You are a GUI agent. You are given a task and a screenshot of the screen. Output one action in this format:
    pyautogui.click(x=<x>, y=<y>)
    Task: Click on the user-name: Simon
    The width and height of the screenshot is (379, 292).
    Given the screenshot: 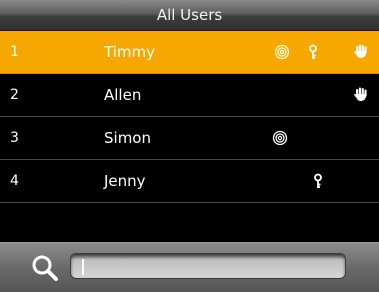 What is the action you would take?
    pyautogui.click(x=127, y=138)
    